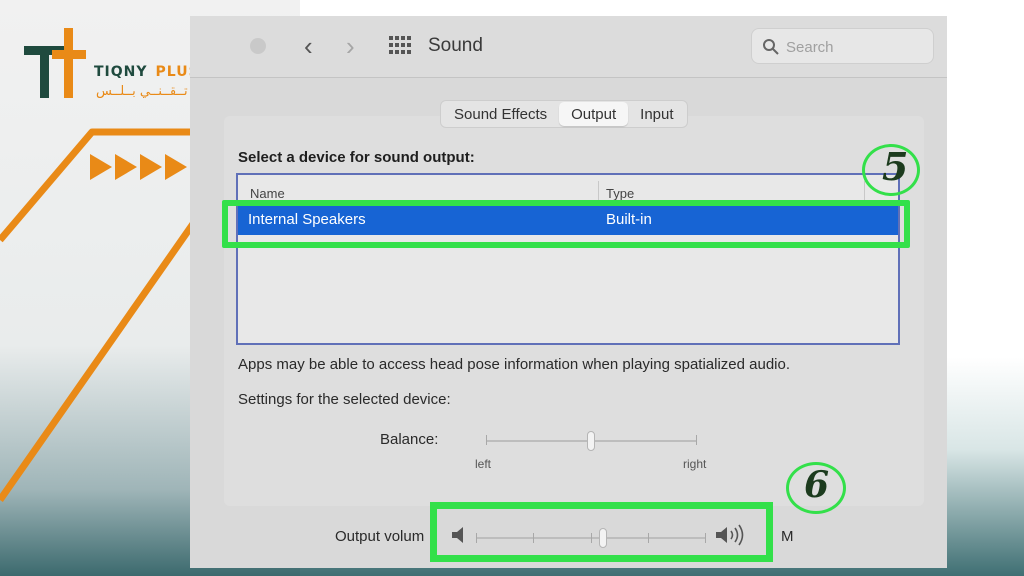 This screenshot has width=1024, height=576. I want to click on volume-slider-thumb, so click(602, 538).